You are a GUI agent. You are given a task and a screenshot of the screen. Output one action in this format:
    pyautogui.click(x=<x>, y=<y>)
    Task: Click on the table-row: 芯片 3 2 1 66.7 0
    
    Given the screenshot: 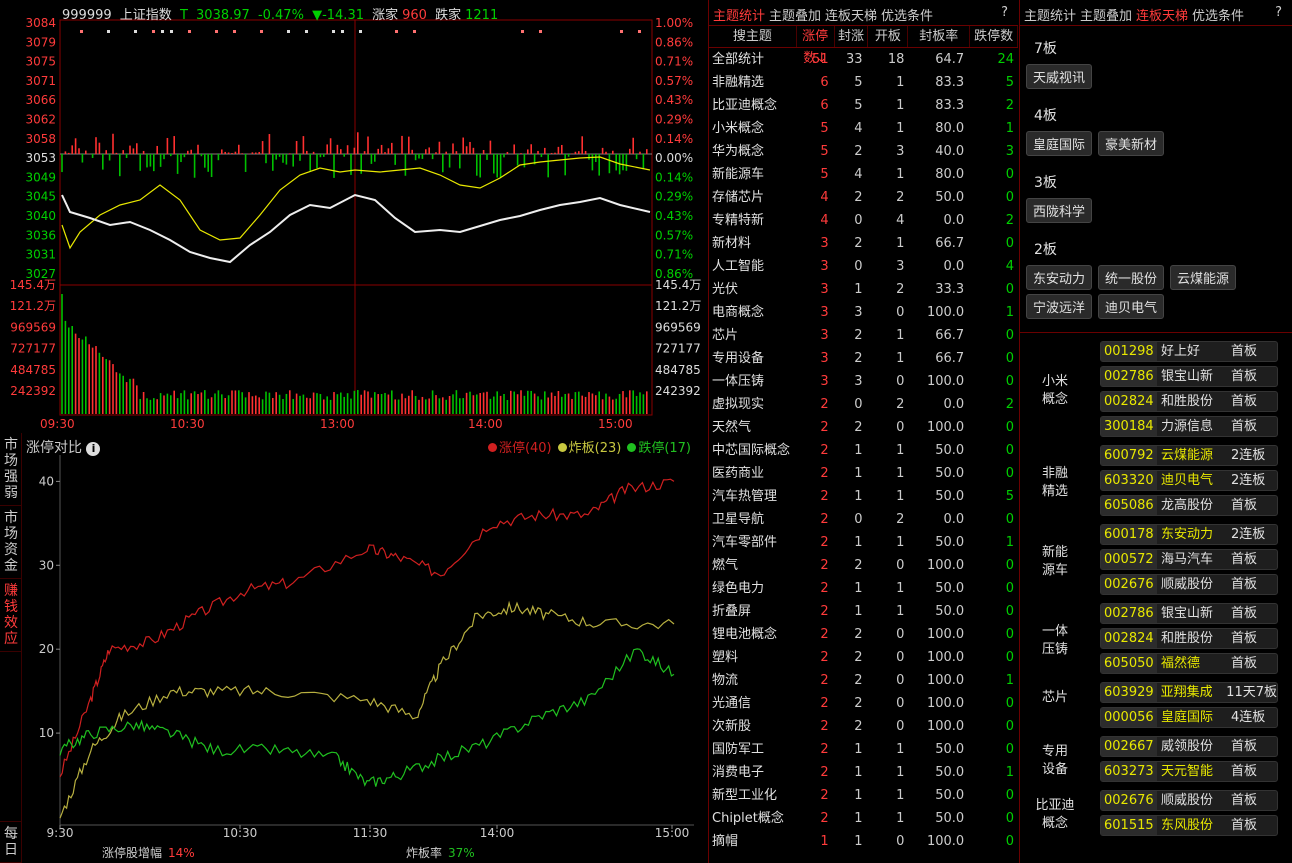 What is the action you would take?
    pyautogui.click(x=863, y=335)
    